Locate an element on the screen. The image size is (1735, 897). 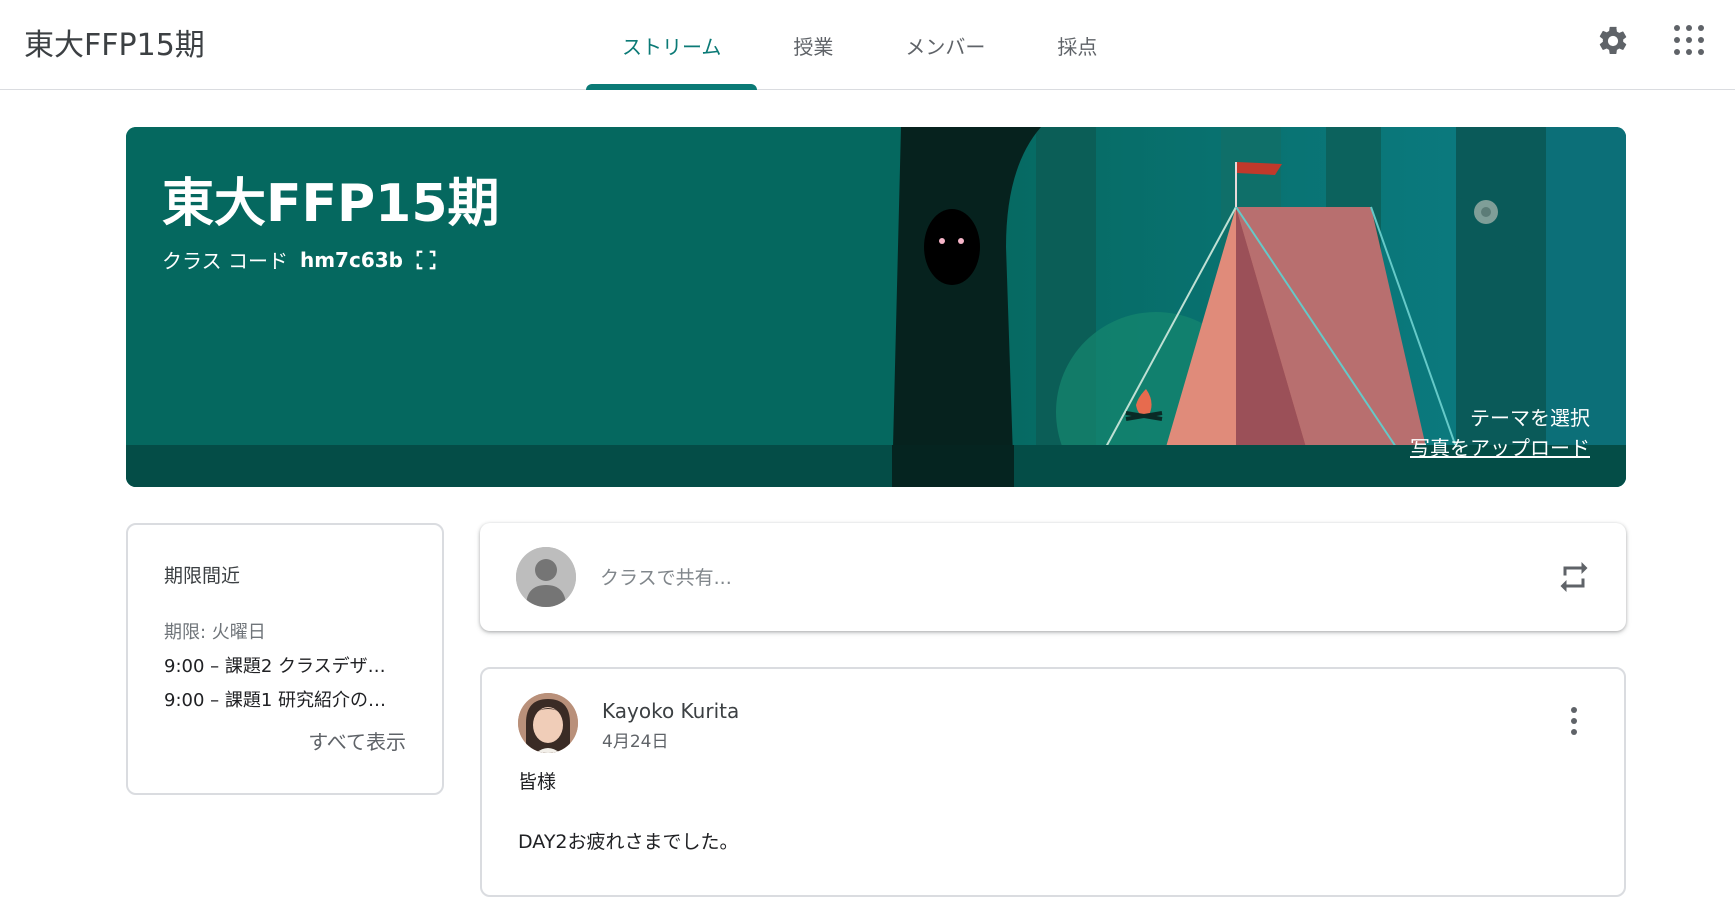
nav-tabs: ストリーム 授業 メンバー 採点 is located at coordinates (859, 45).